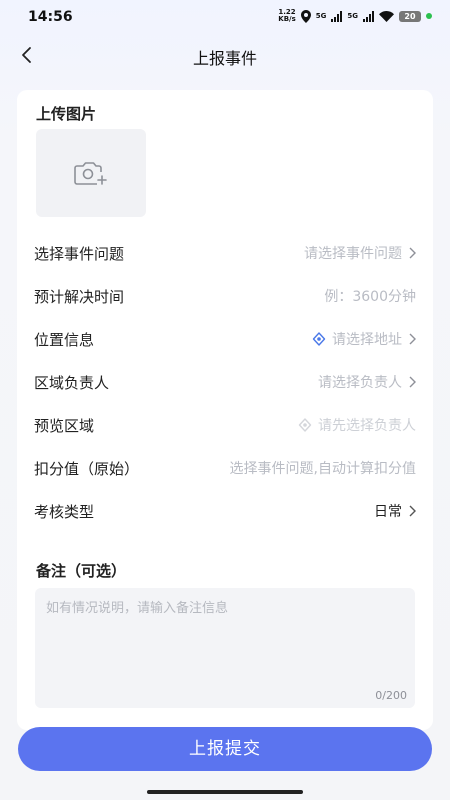 The image size is (450, 800). Describe the element at coordinates (352, 16) in the screenshot. I see `signal-5g-label-2: 5G` at that location.